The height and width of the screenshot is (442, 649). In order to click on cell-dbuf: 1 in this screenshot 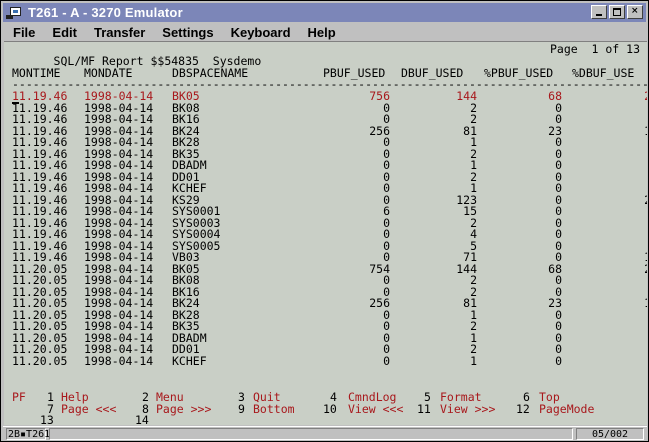, I will do `click(473, 360)`.